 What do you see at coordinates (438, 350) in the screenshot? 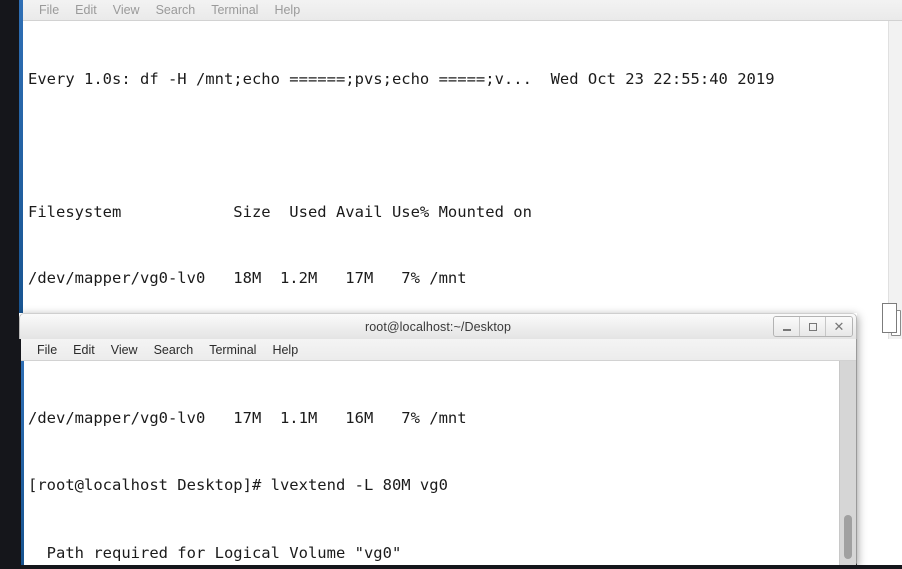
I see `foreground-terminal-menubar: File Edit View Search Terminal Help` at bounding box center [438, 350].